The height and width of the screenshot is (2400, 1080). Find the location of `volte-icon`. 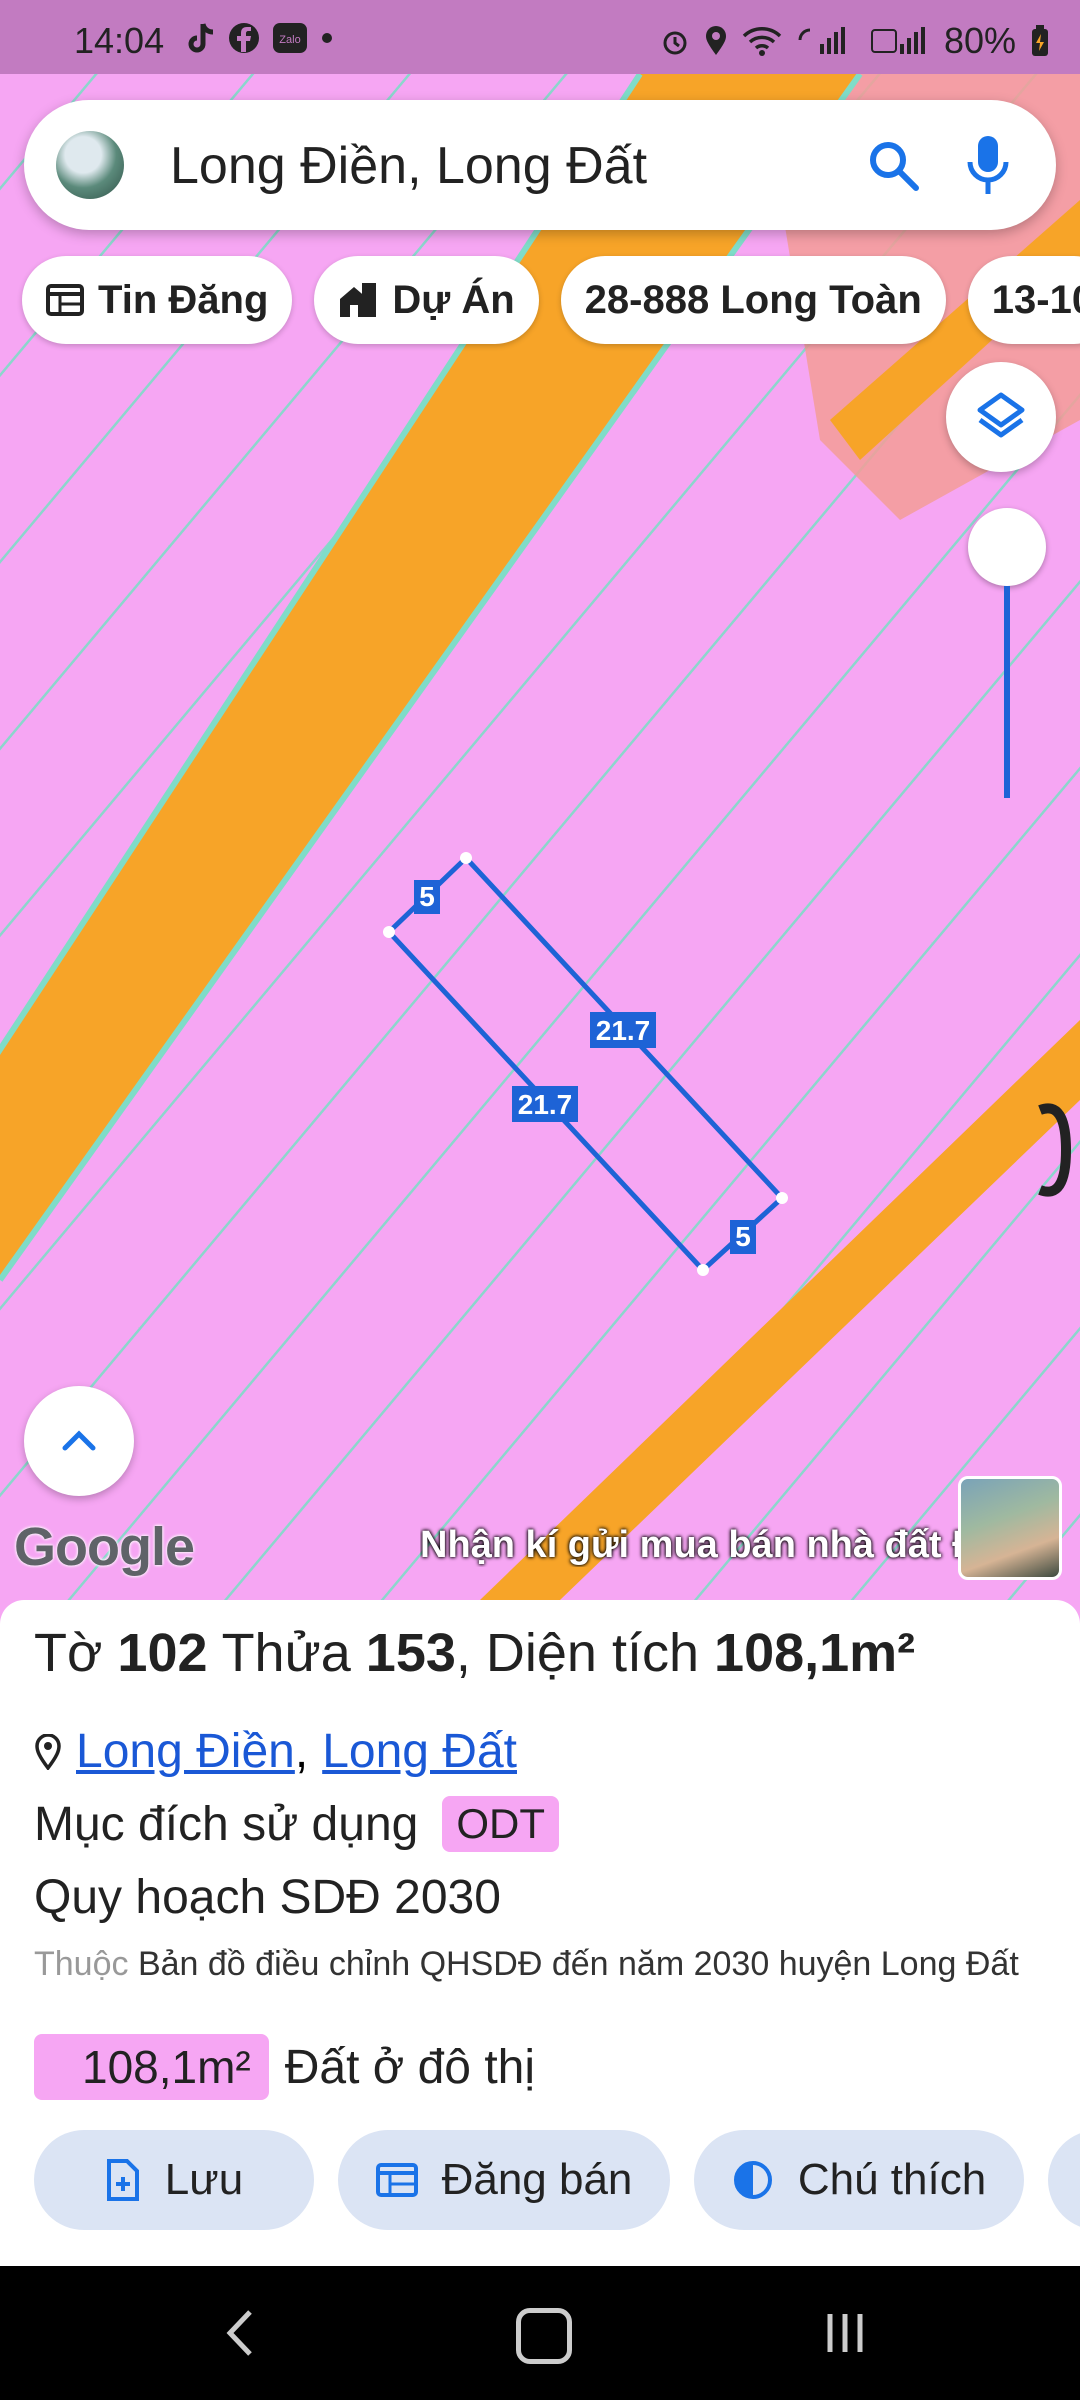

volte-icon is located at coordinates (897, 40).